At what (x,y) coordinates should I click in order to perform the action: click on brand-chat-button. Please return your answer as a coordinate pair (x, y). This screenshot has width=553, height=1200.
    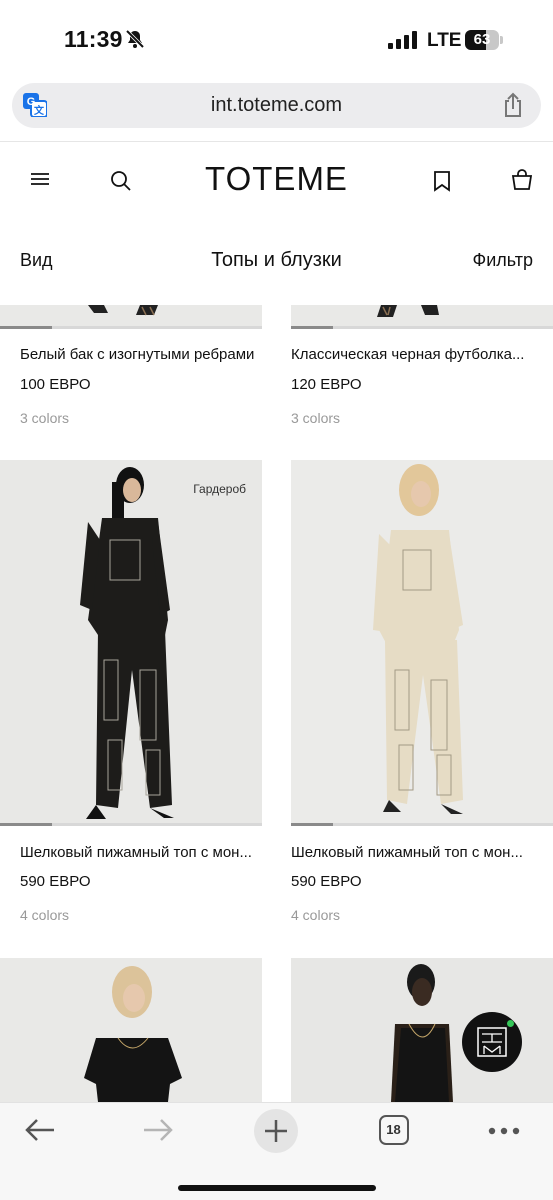
    Looking at the image, I should click on (492, 1042).